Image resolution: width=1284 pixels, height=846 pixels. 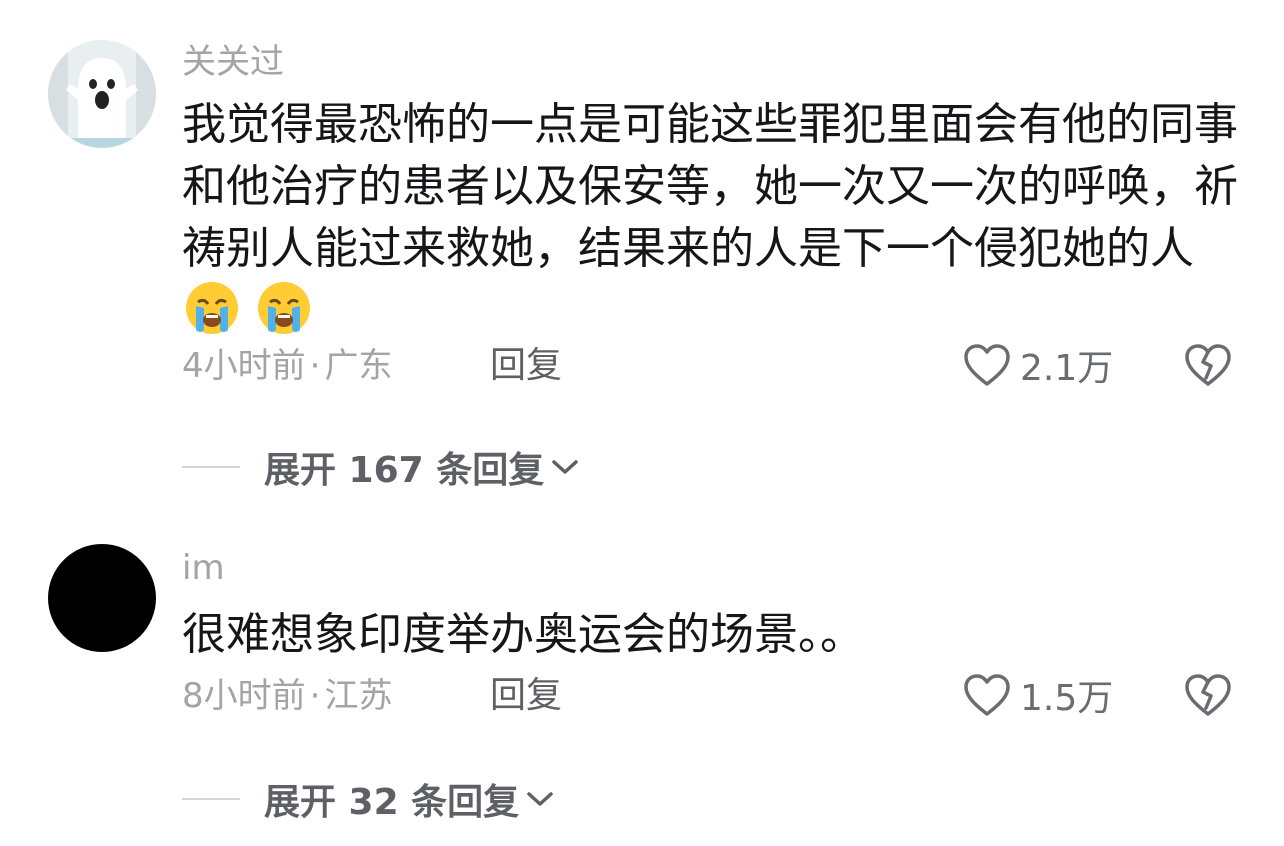 What do you see at coordinates (404, 470) in the screenshot?
I see `expand-replies-label: 展开 167 条回复` at bounding box center [404, 470].